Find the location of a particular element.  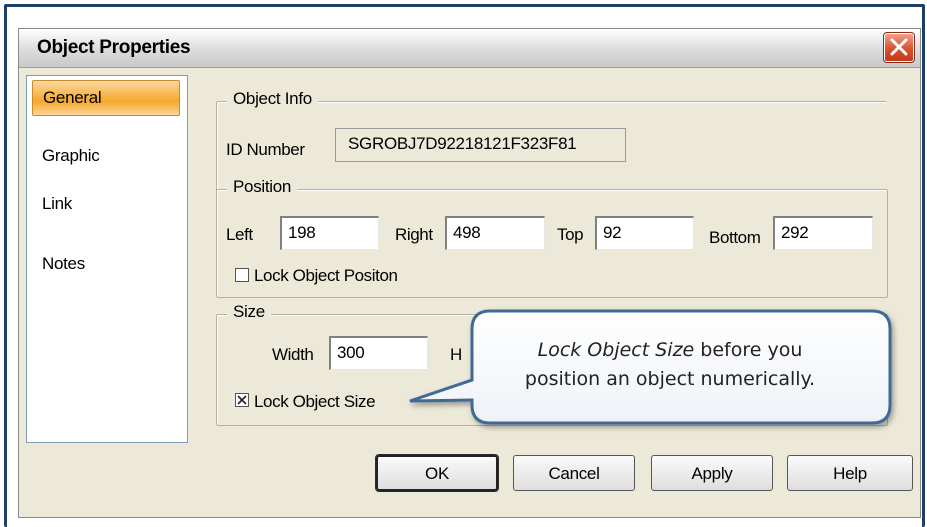

lock-size-checkbox is located at coordinates (242, 400).